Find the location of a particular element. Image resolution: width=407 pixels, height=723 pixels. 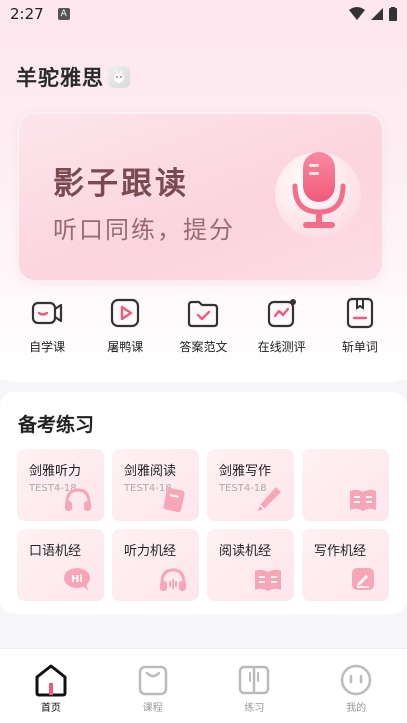

tile-cambridge-reading: 剑雅阅读 TEST4-18 is located at coordinates (155, 485).